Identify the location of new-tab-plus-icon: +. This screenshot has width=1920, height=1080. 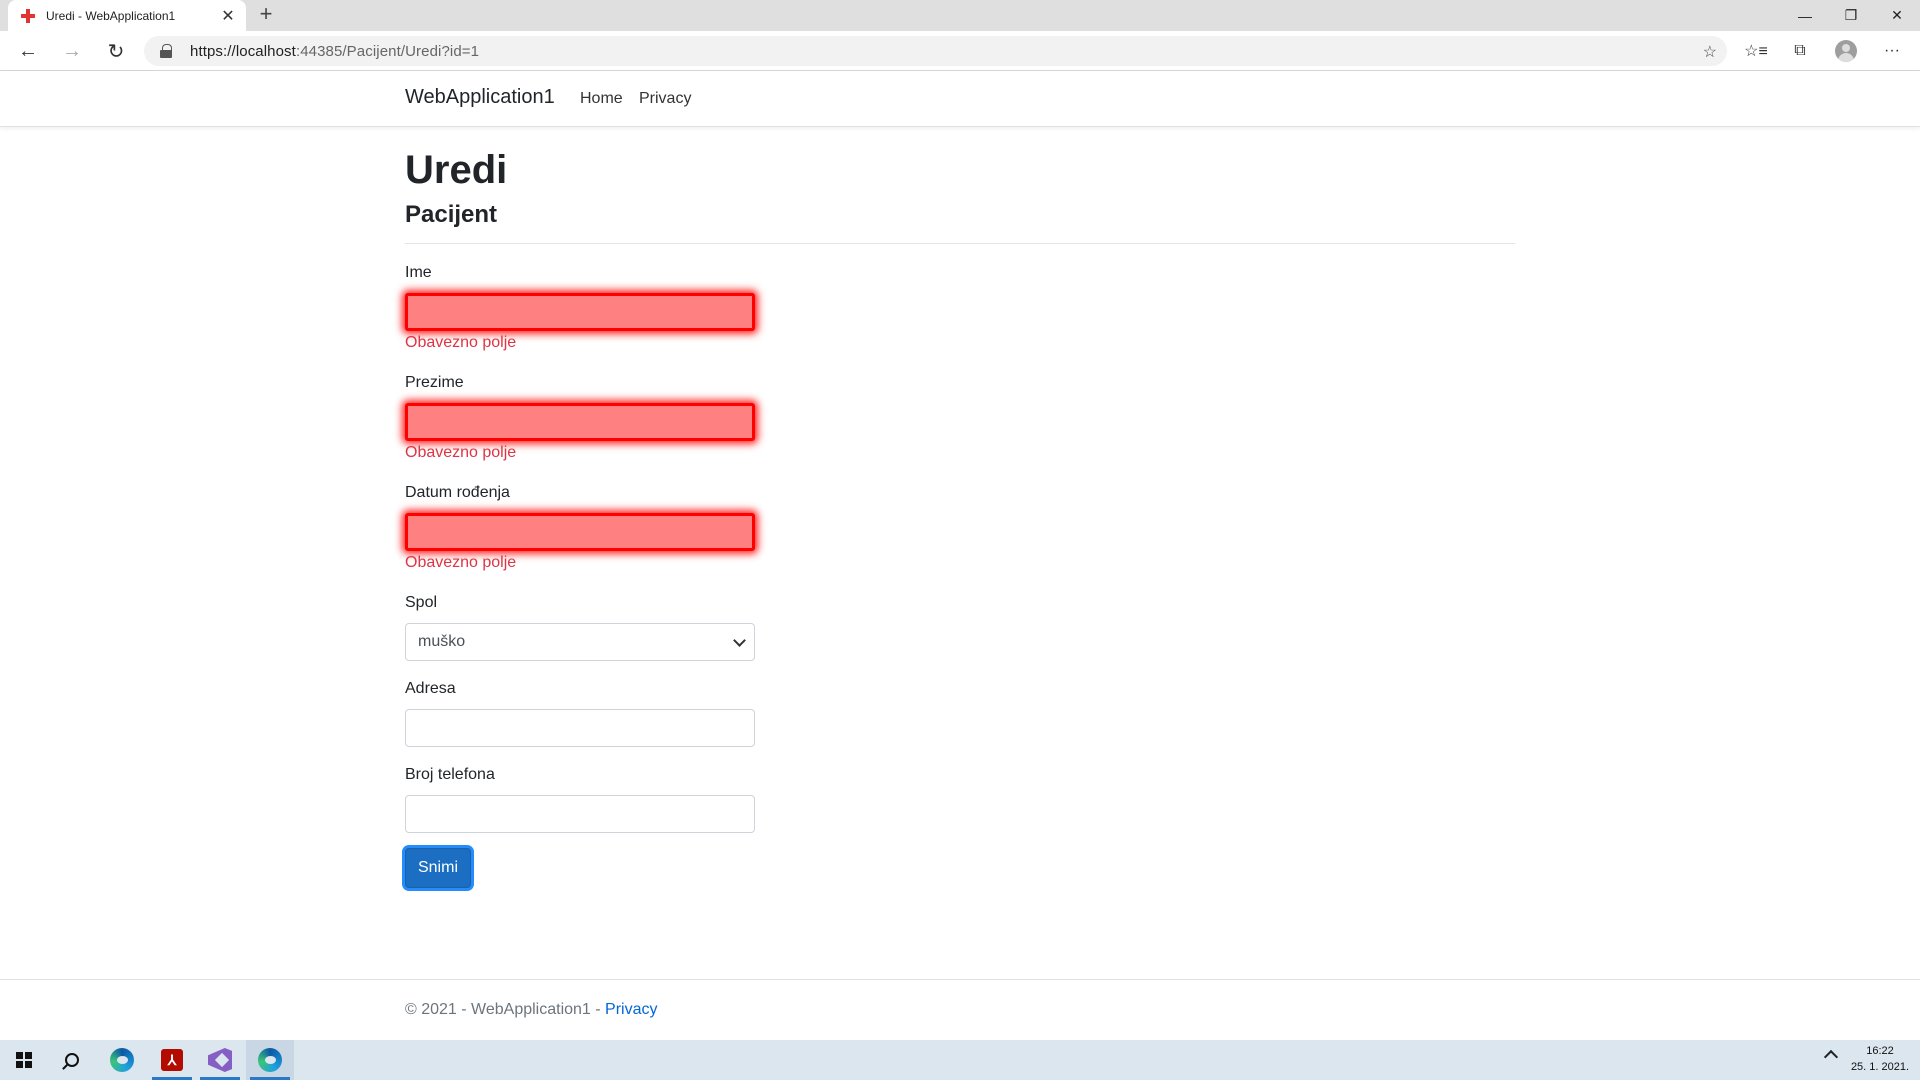
(266, 15).